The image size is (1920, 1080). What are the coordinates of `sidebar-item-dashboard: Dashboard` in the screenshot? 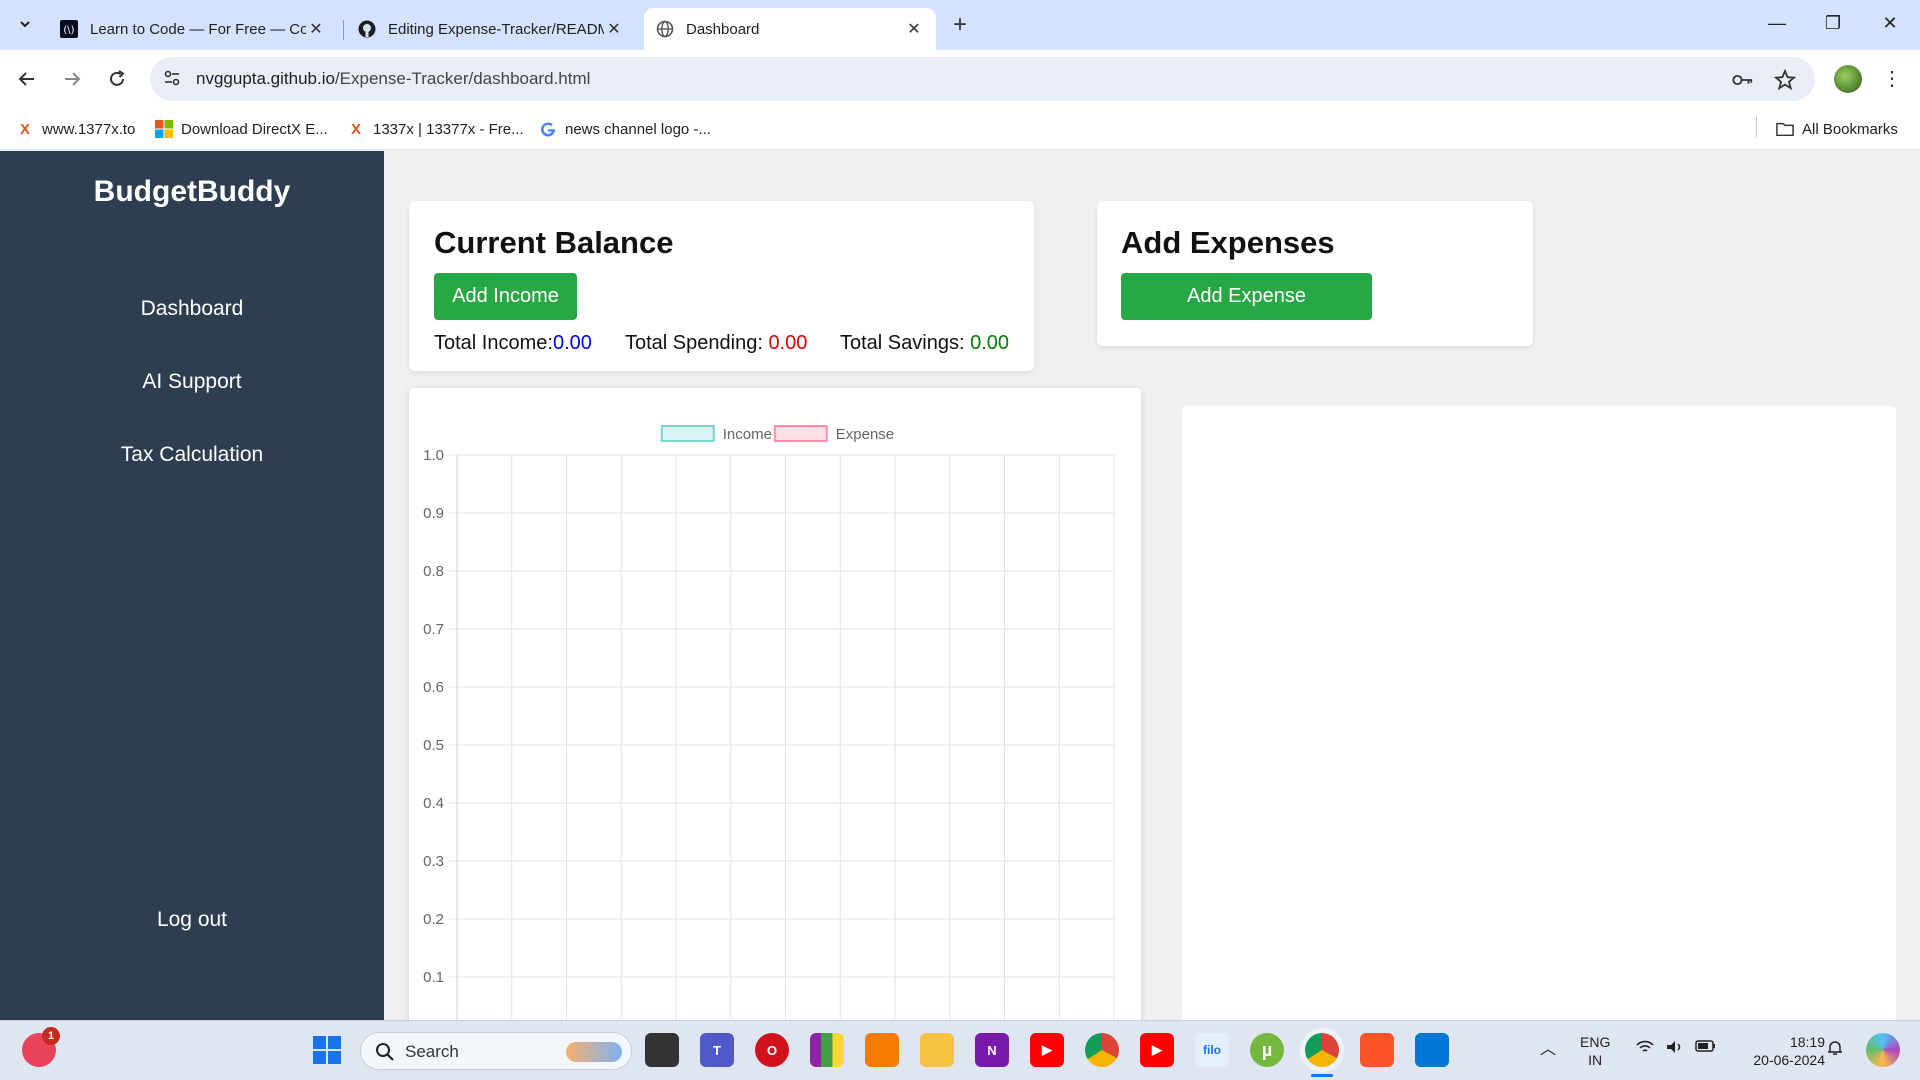 It's located at (192, 309).